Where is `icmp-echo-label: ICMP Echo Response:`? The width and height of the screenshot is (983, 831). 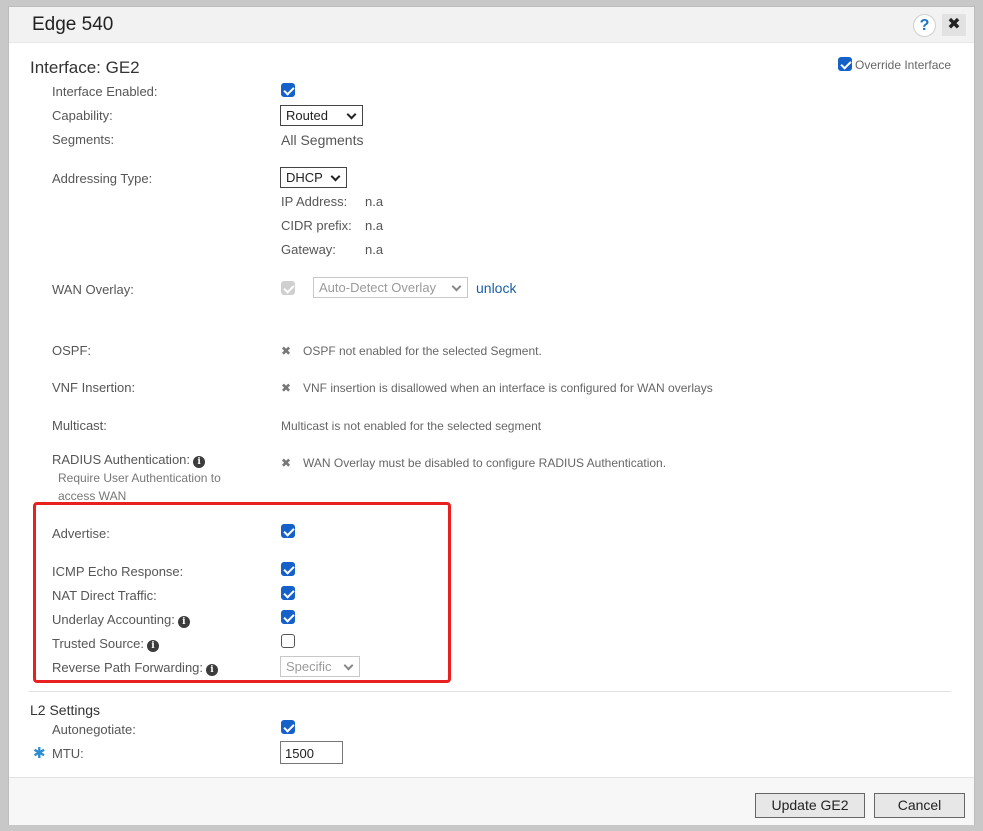 icmp-echo-label: ICMP Echo Response: is located at coordinates (118, 571).